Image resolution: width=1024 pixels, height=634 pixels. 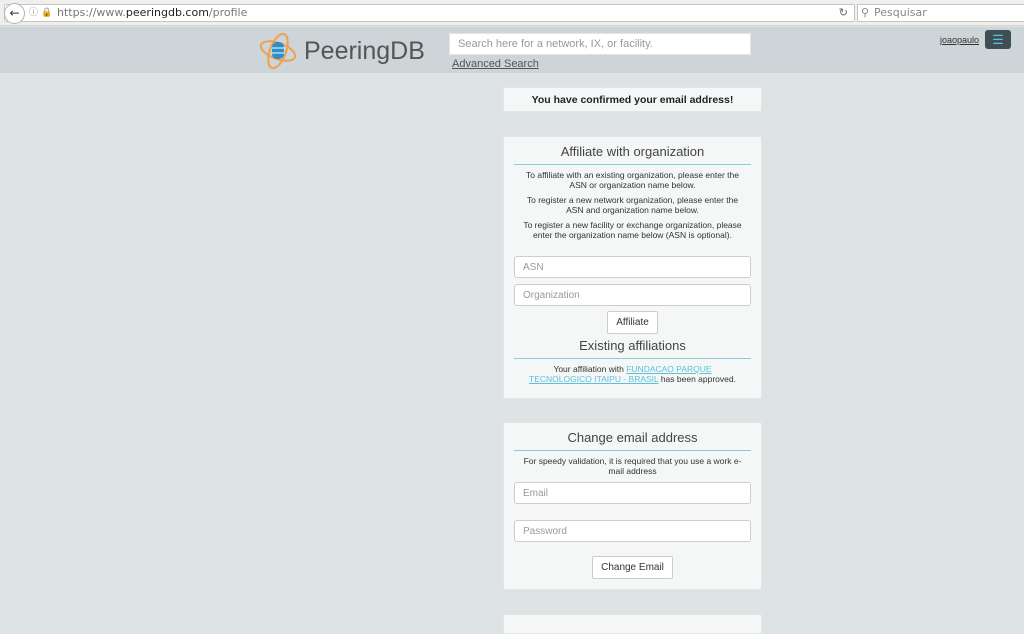 I want to click on asn-input: ASN, so click(x=632, y=267).